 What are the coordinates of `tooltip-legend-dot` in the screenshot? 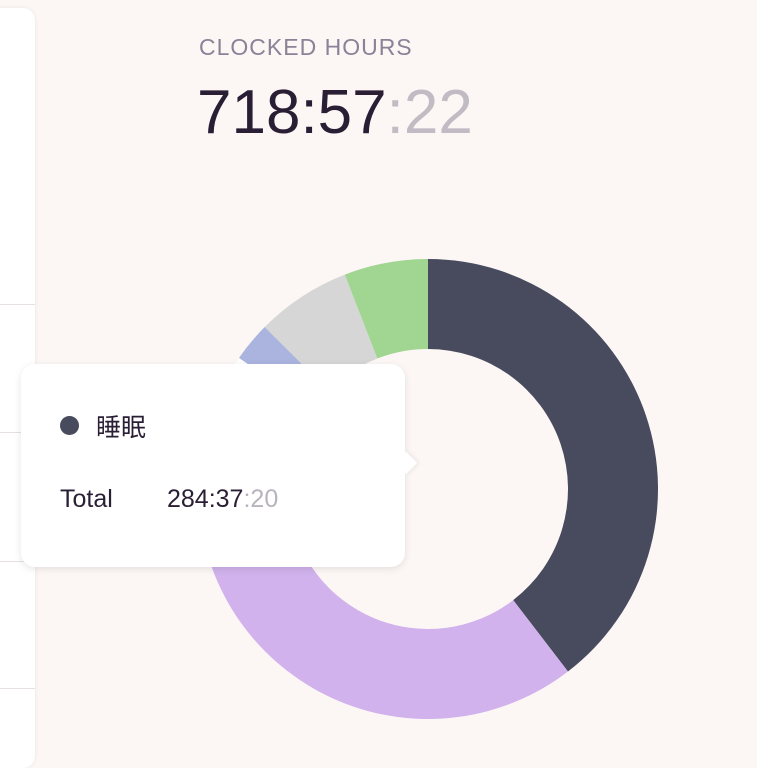 It's located at (69, 425).